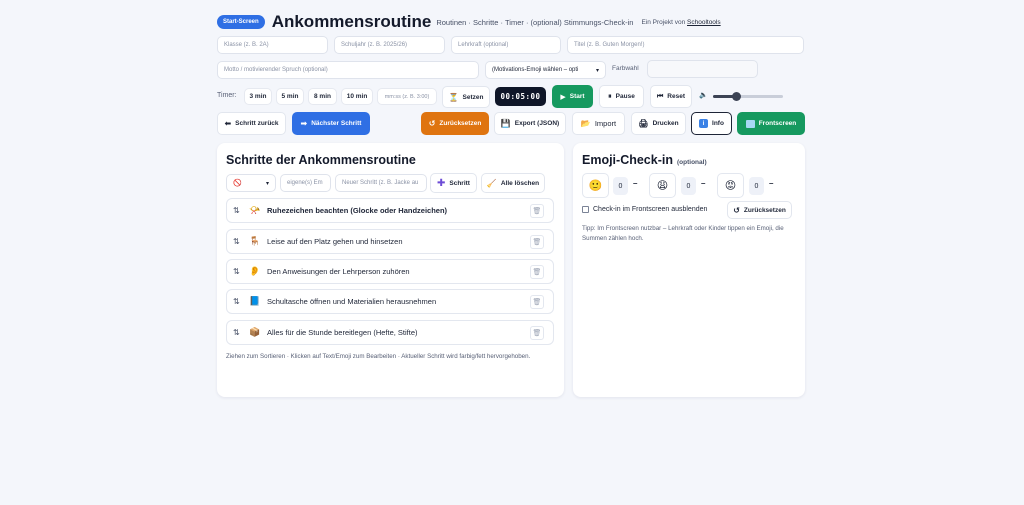 Image resolution: width=1024 pixels, height=505 pixels. I want to click on reset-checkin-button: ↺ Zurücksetzen, so click(759, 210).